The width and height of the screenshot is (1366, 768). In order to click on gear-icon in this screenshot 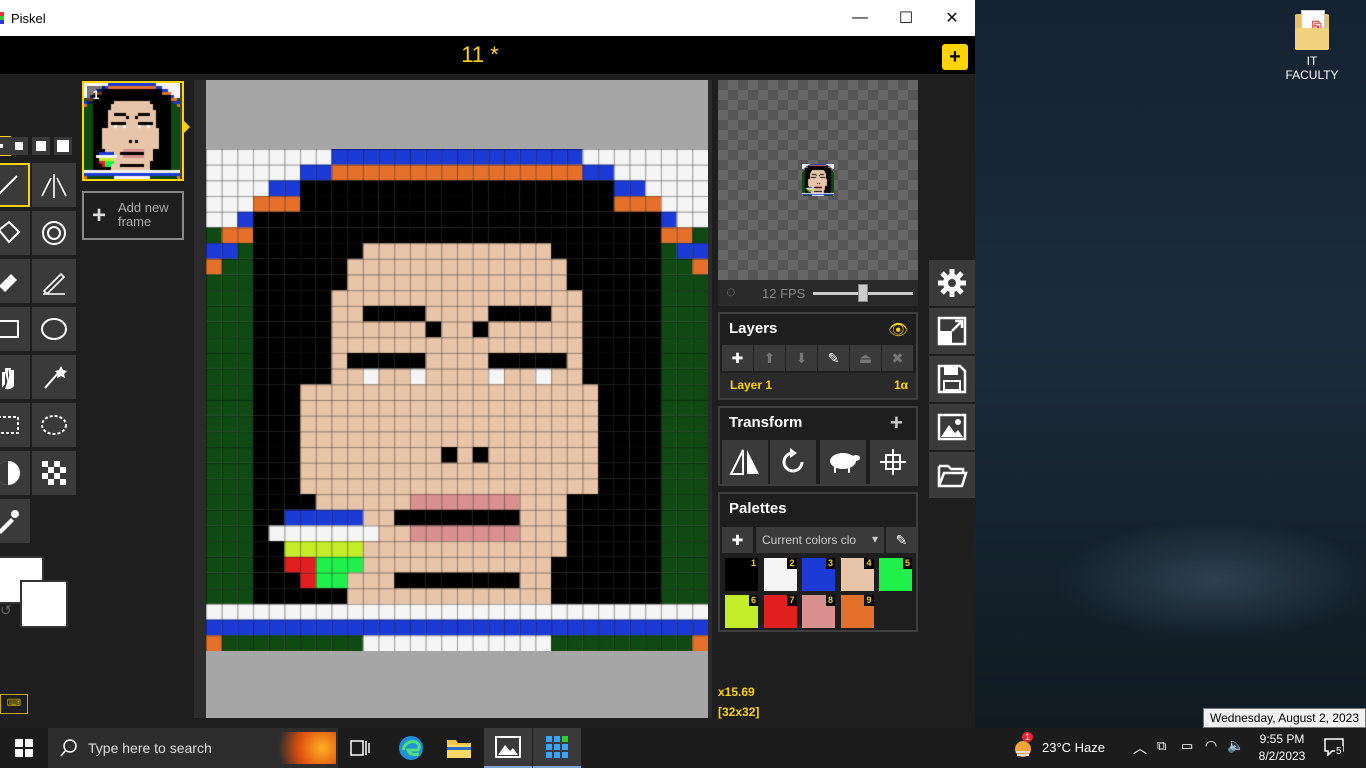, I will do `click(952, 283)`.